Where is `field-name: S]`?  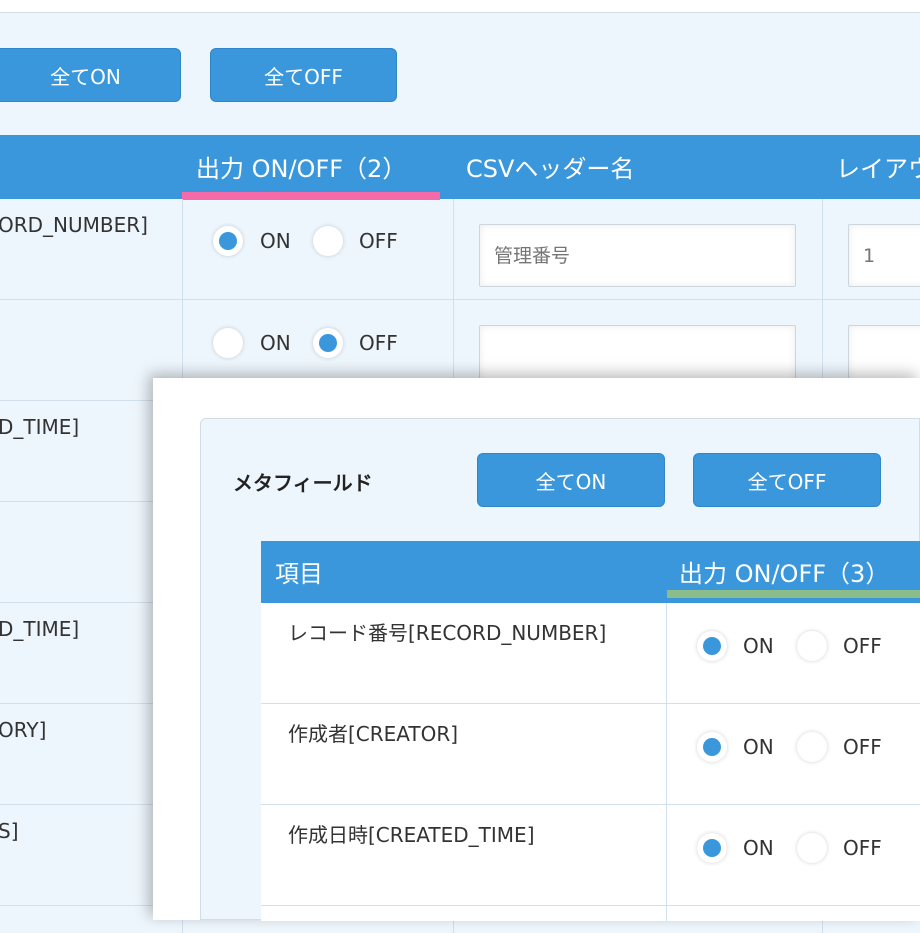
field-name: S] is located at coordinates (9, 831).